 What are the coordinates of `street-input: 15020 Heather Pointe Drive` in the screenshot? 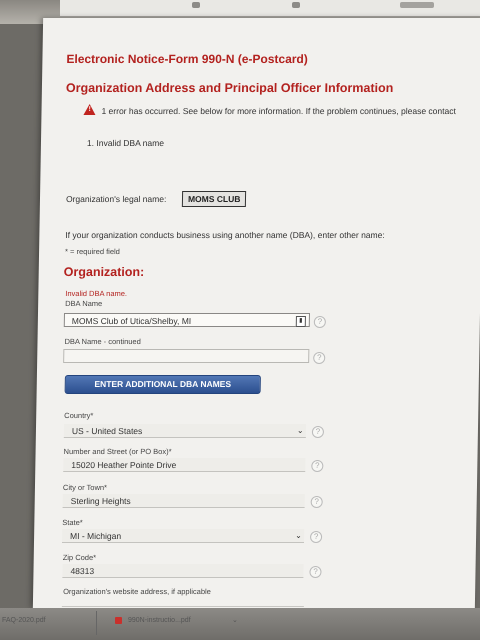 It's located at (184, 465).